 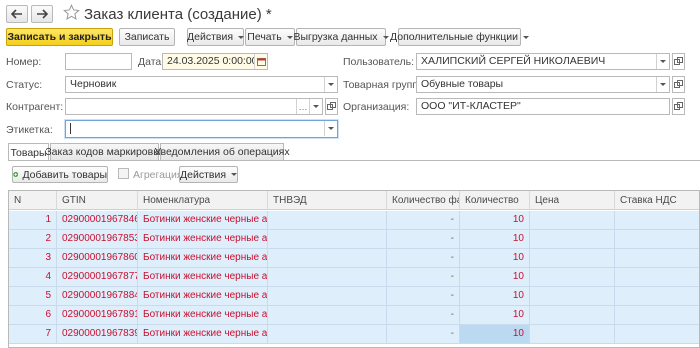 What do you see at coordinates (97, 315) in the screenshot?
I see `cell-gtin: 02900001967891` at bounding box center [97, 315].